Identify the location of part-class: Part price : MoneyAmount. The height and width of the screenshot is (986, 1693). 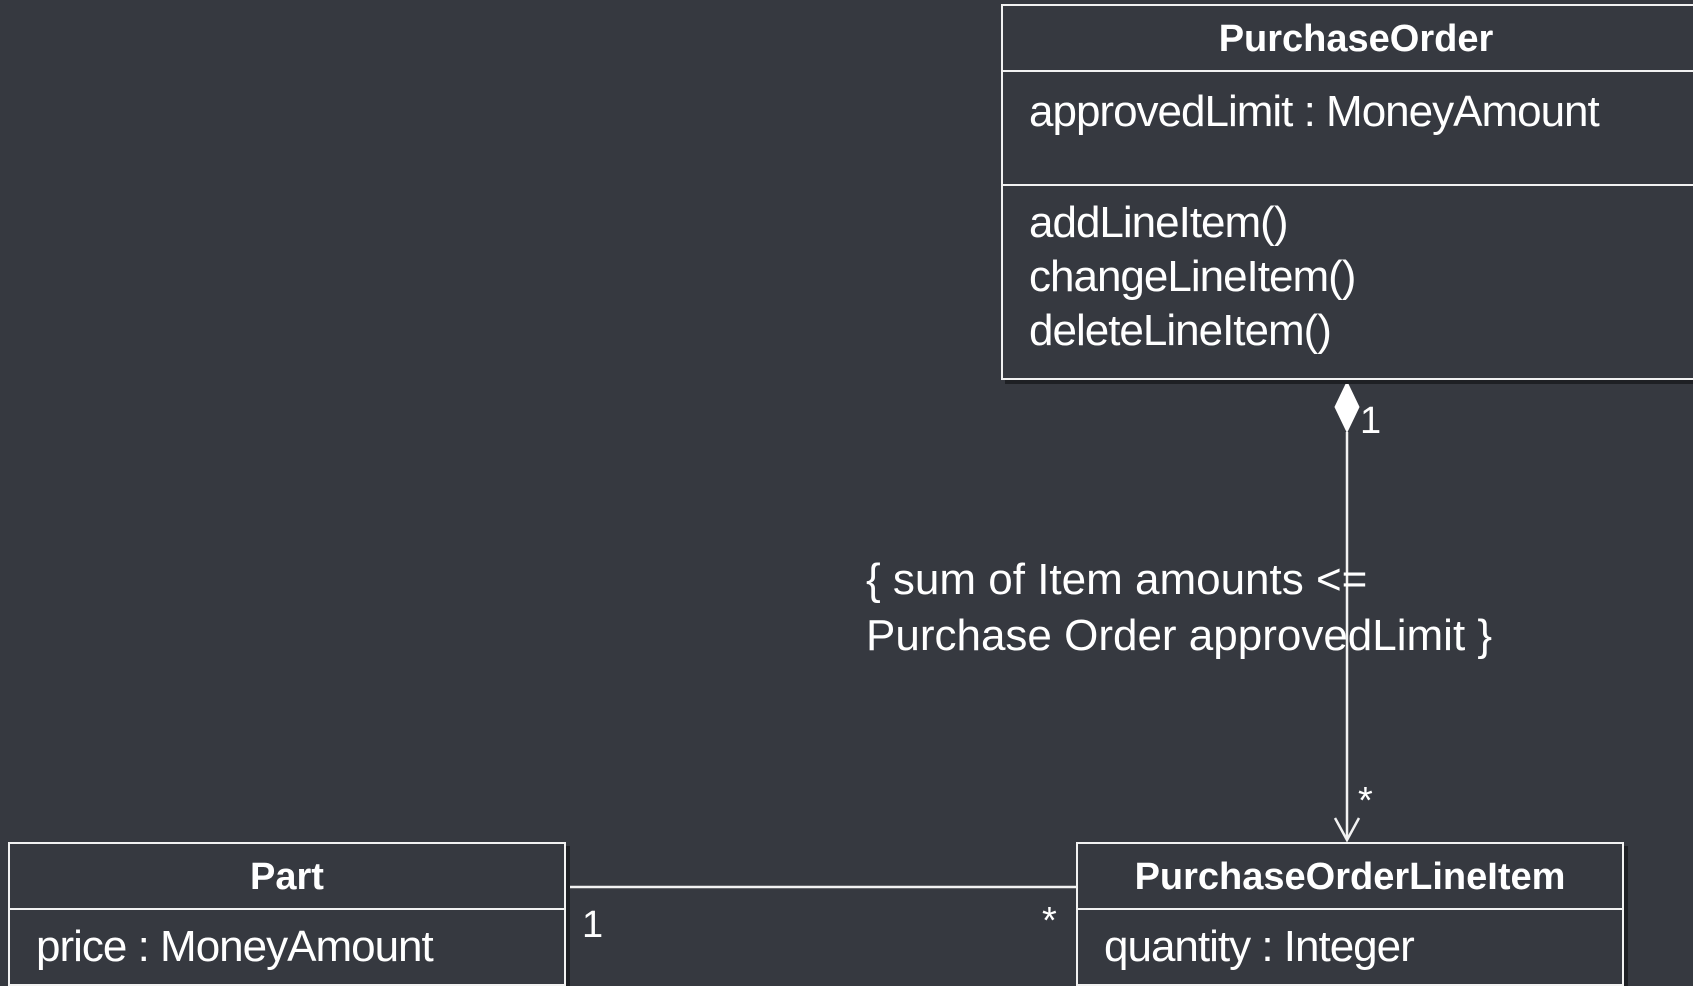
(287, 914).